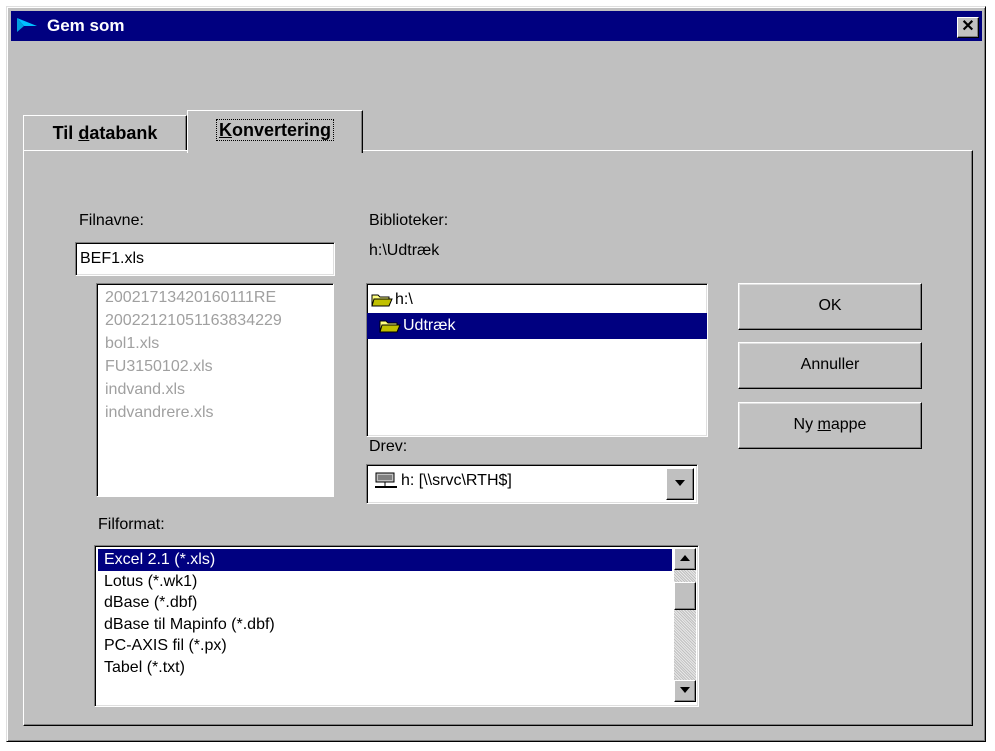  What do you see at coordinates (105, 132) in the screenshot?
I see `tab-til-databank: Til databank` at bounding box center [105, 132].